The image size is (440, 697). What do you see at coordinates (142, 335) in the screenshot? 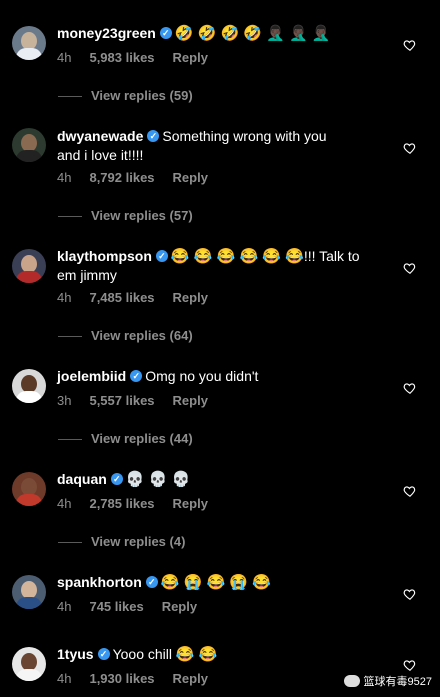
I see `view-replies-label: View replies (64)` at bounding box center [142, 335].